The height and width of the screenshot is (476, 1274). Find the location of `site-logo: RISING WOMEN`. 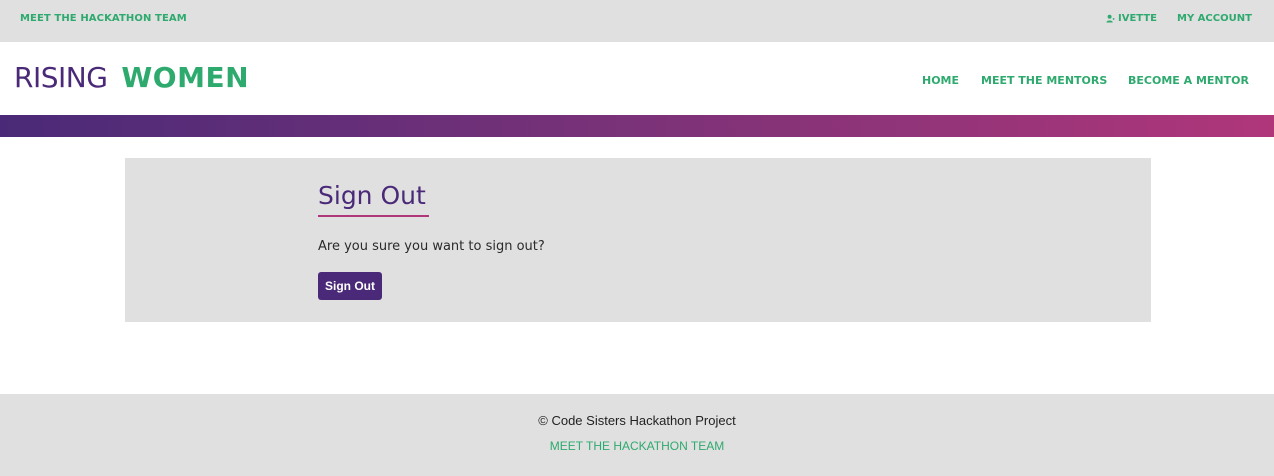

site-logo: RISING WOMEN is located at coordinates (131, 78).